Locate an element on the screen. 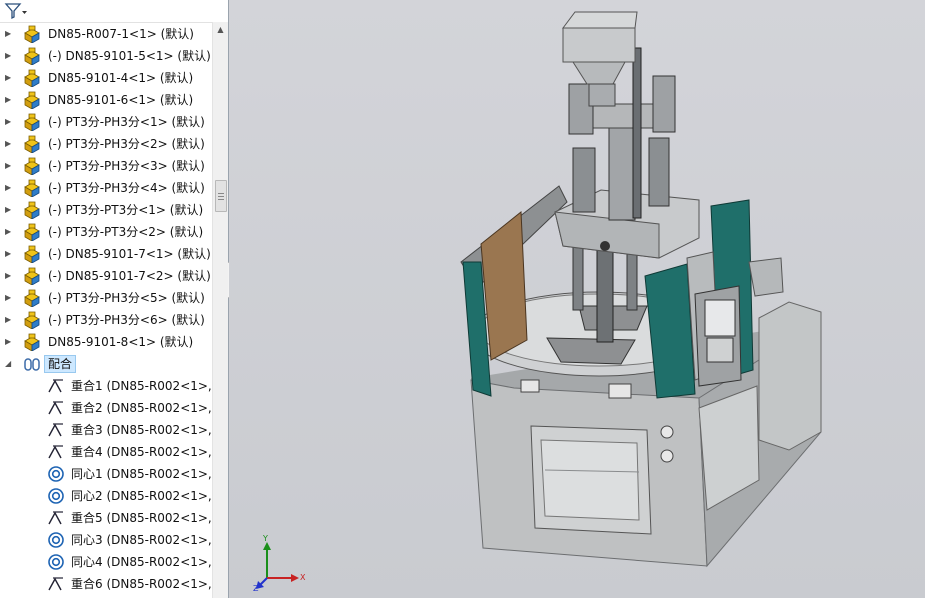  tree-item-label: DN85-R007-1<1> (默认) is located at coordinates (121, 34).